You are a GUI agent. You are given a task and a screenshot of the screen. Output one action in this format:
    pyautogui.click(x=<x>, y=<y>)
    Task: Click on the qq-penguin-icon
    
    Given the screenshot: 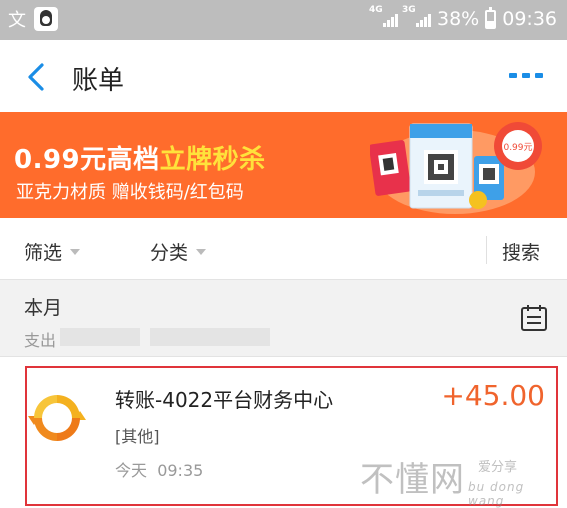 What is the action you would take?
    pyautogui.click(x=46, y=19)
    